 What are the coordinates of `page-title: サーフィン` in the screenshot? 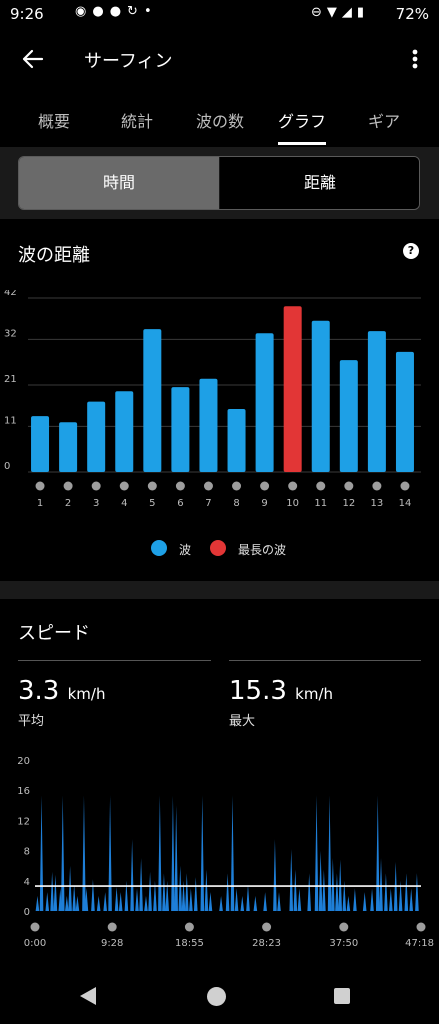 It's located at (128, 61).